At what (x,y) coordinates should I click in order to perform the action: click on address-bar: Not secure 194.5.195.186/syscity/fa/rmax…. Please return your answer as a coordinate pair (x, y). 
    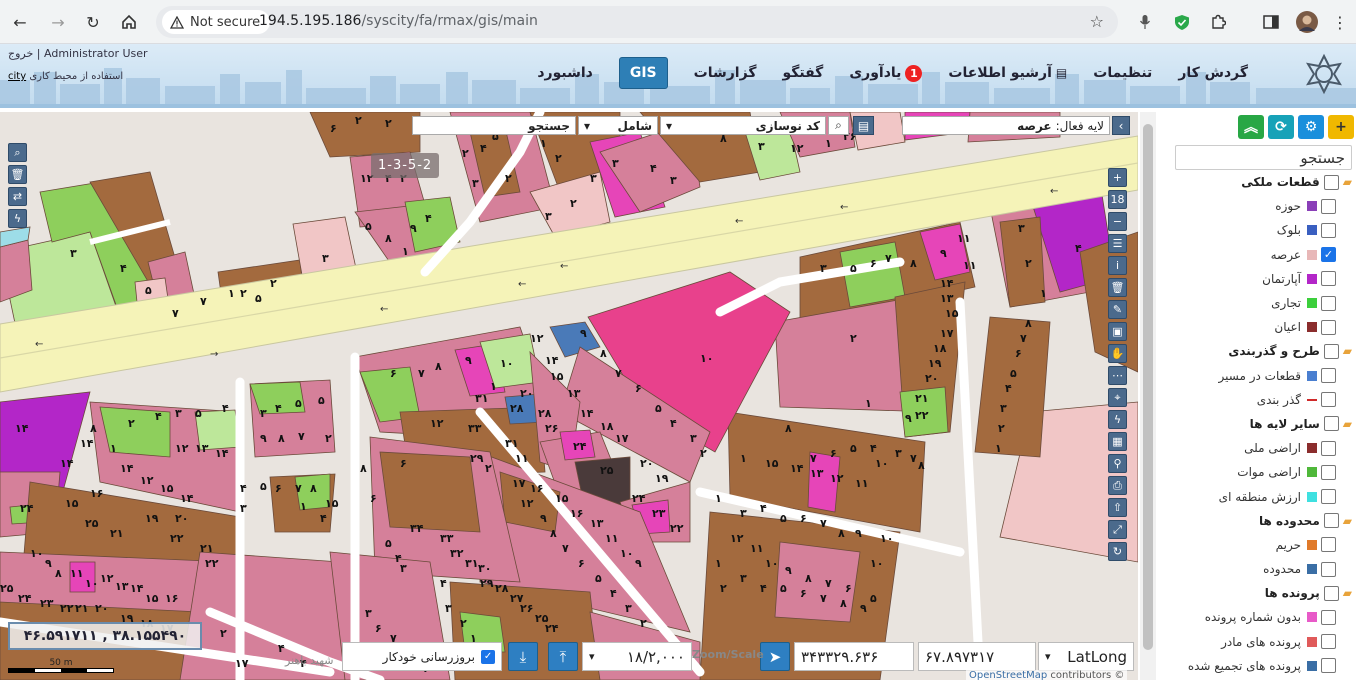
    Looking at the image, I should click on (637, 22).